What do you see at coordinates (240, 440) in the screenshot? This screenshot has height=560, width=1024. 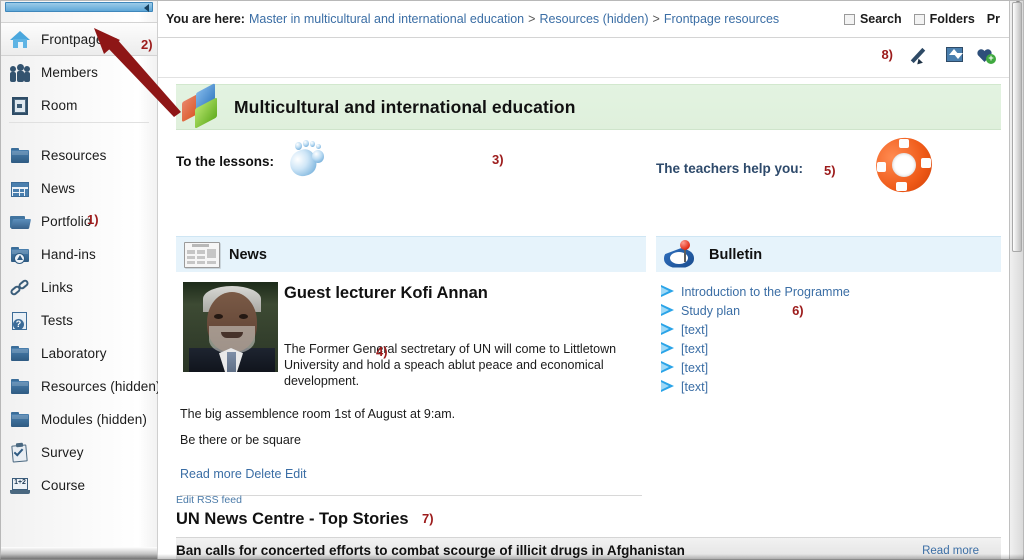 I see `article-paragraph-3: Be there or be square` at bounding box center [240, 440].